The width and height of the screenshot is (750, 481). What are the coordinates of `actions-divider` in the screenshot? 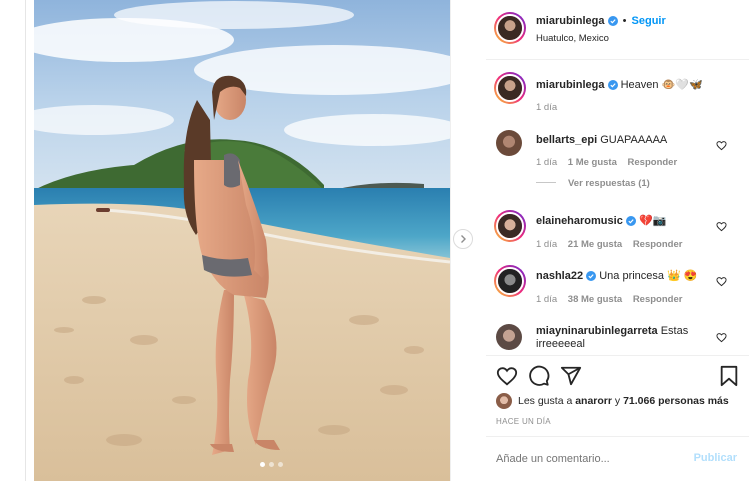 It's located at (617, 355).